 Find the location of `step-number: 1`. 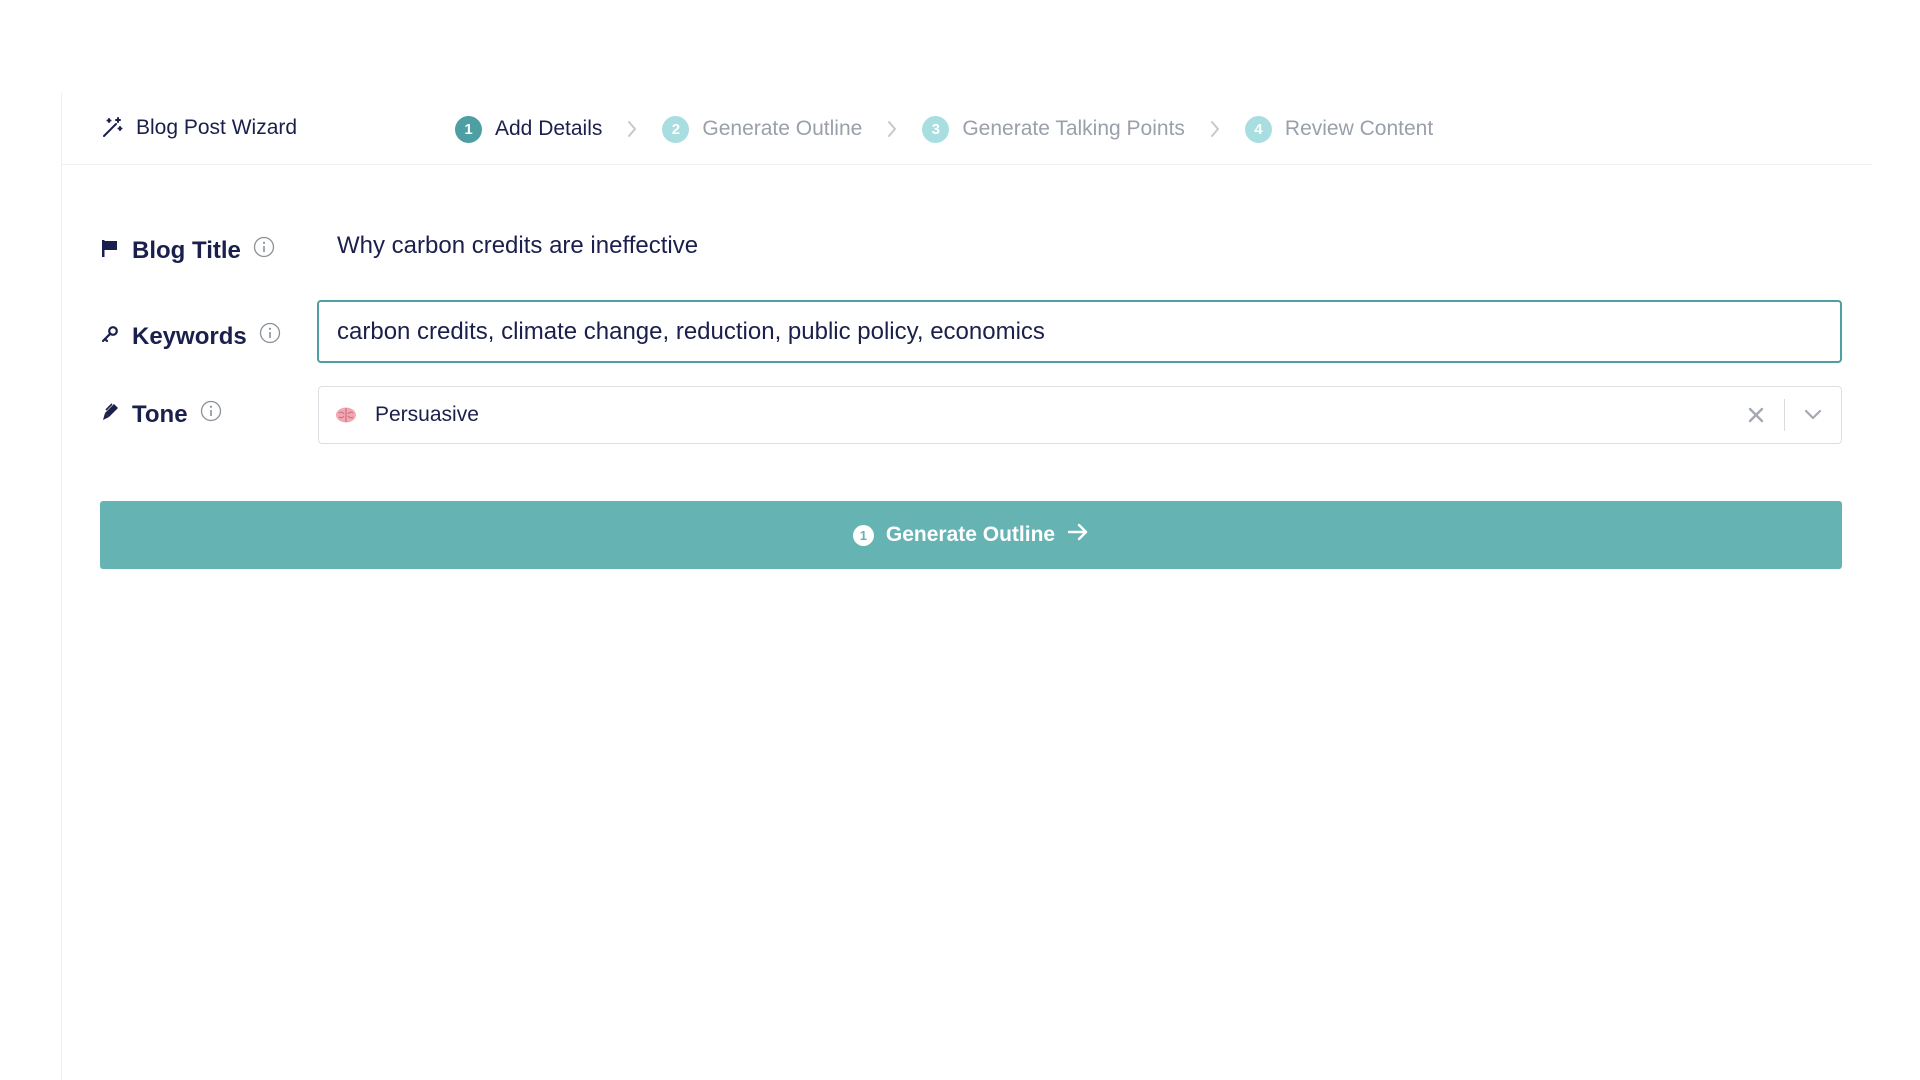

step-number: 1 is located at coordinates (468, 129).